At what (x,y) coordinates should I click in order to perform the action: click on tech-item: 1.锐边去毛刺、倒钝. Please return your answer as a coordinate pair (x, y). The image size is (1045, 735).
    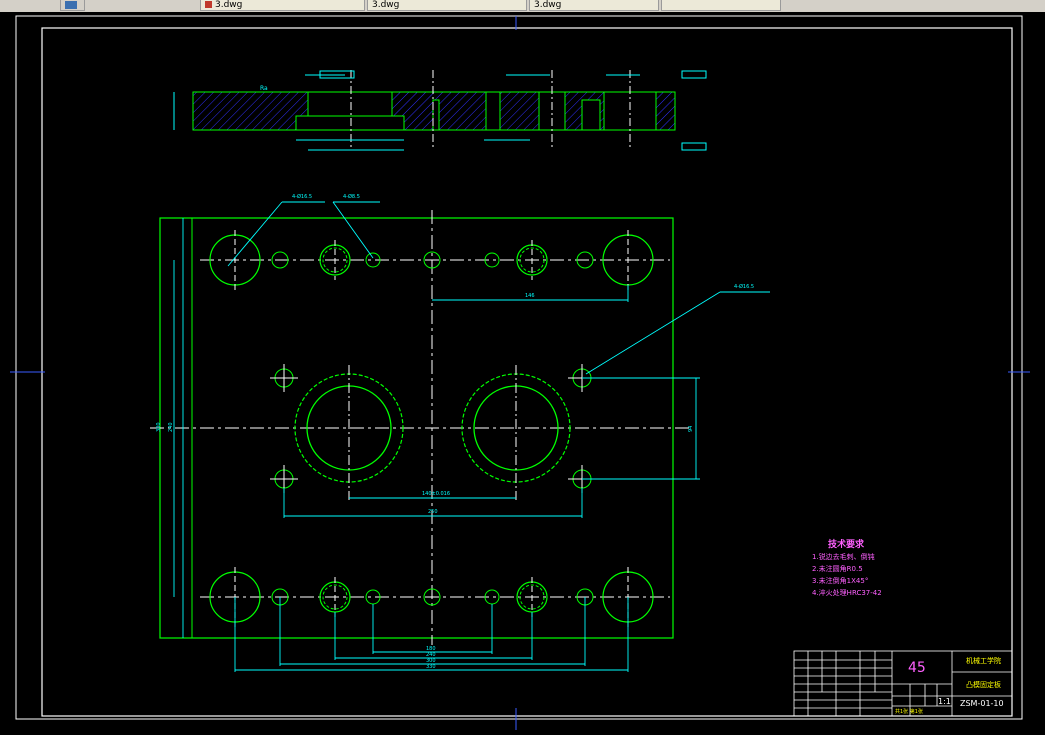
    Looking at the image, I should click on (843, 557).